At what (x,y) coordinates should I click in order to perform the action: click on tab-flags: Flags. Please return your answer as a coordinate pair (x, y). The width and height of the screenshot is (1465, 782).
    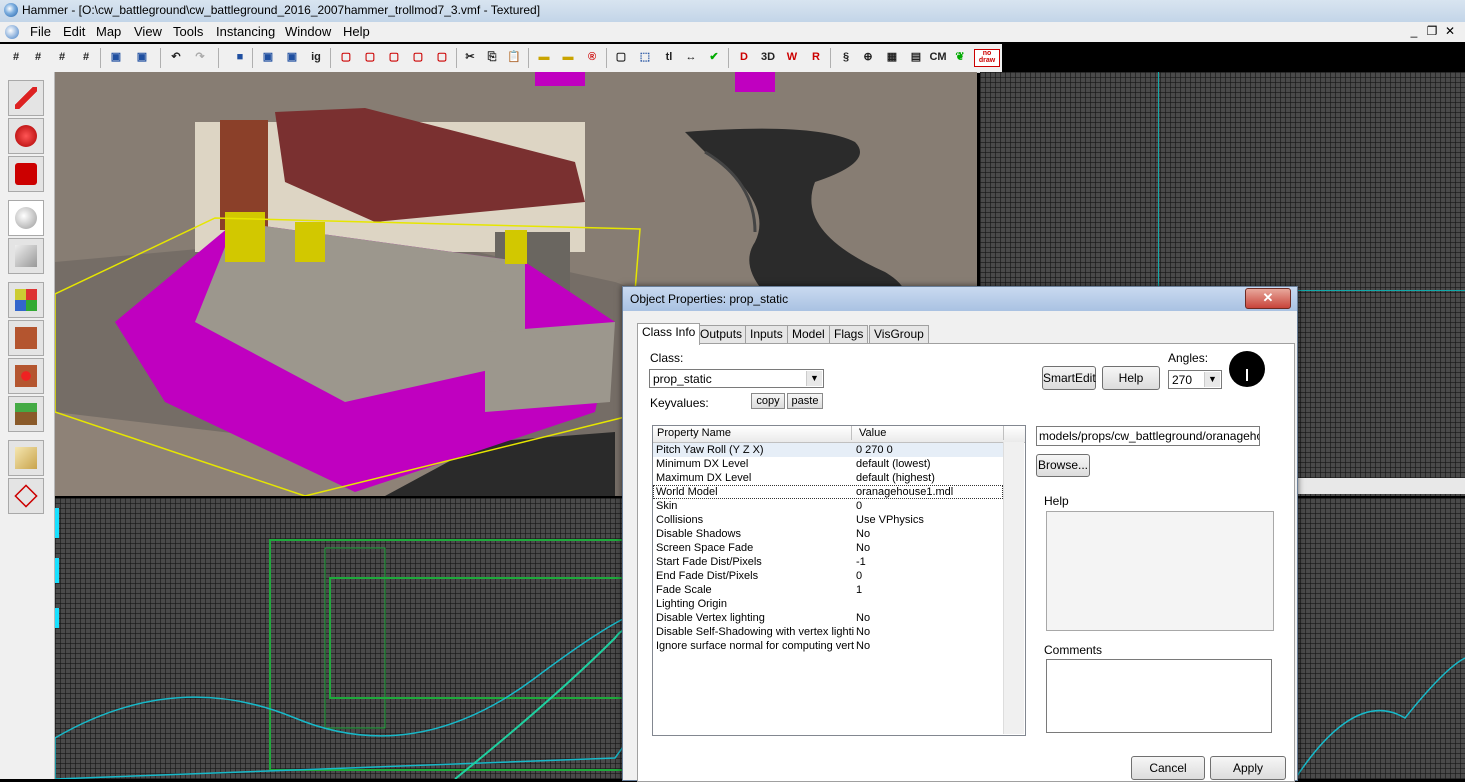
    Looking at the image, I should click on (849, 334).